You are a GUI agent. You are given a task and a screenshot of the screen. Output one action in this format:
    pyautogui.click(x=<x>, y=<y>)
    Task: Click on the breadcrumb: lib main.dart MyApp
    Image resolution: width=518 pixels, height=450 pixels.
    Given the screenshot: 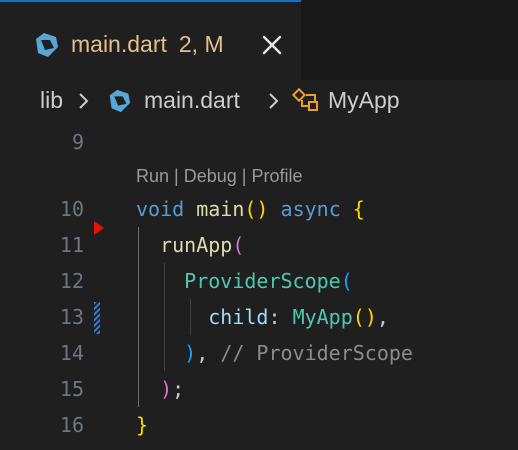 What is the action you would take?
    pyautogui.click(x=259, y=100)
    